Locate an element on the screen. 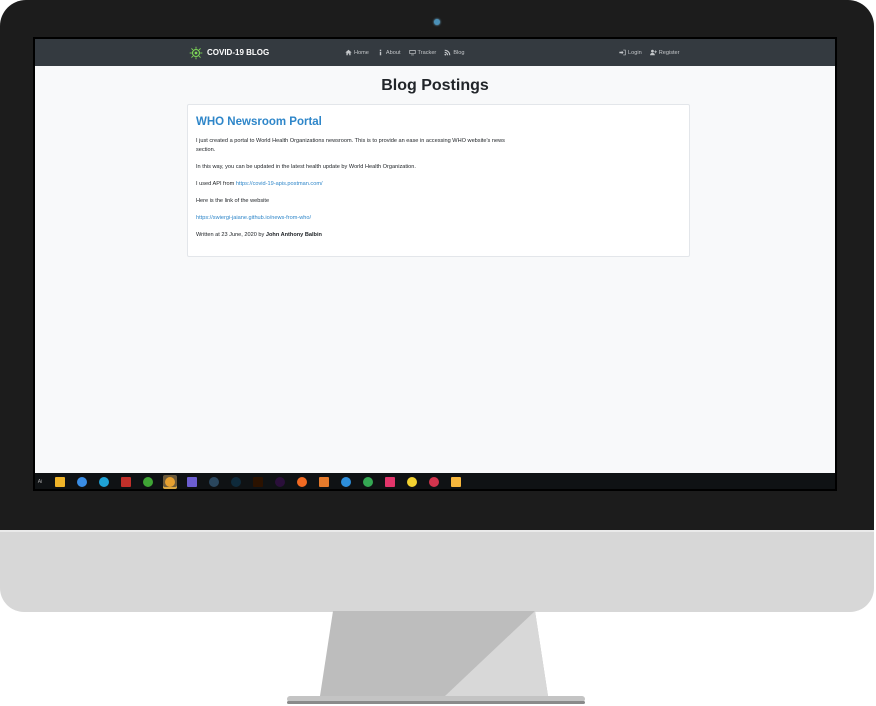 The width and height of the screenshot is (876, 706). post-paragraph: Here is the link of the website is located at coordinates (233, 201).